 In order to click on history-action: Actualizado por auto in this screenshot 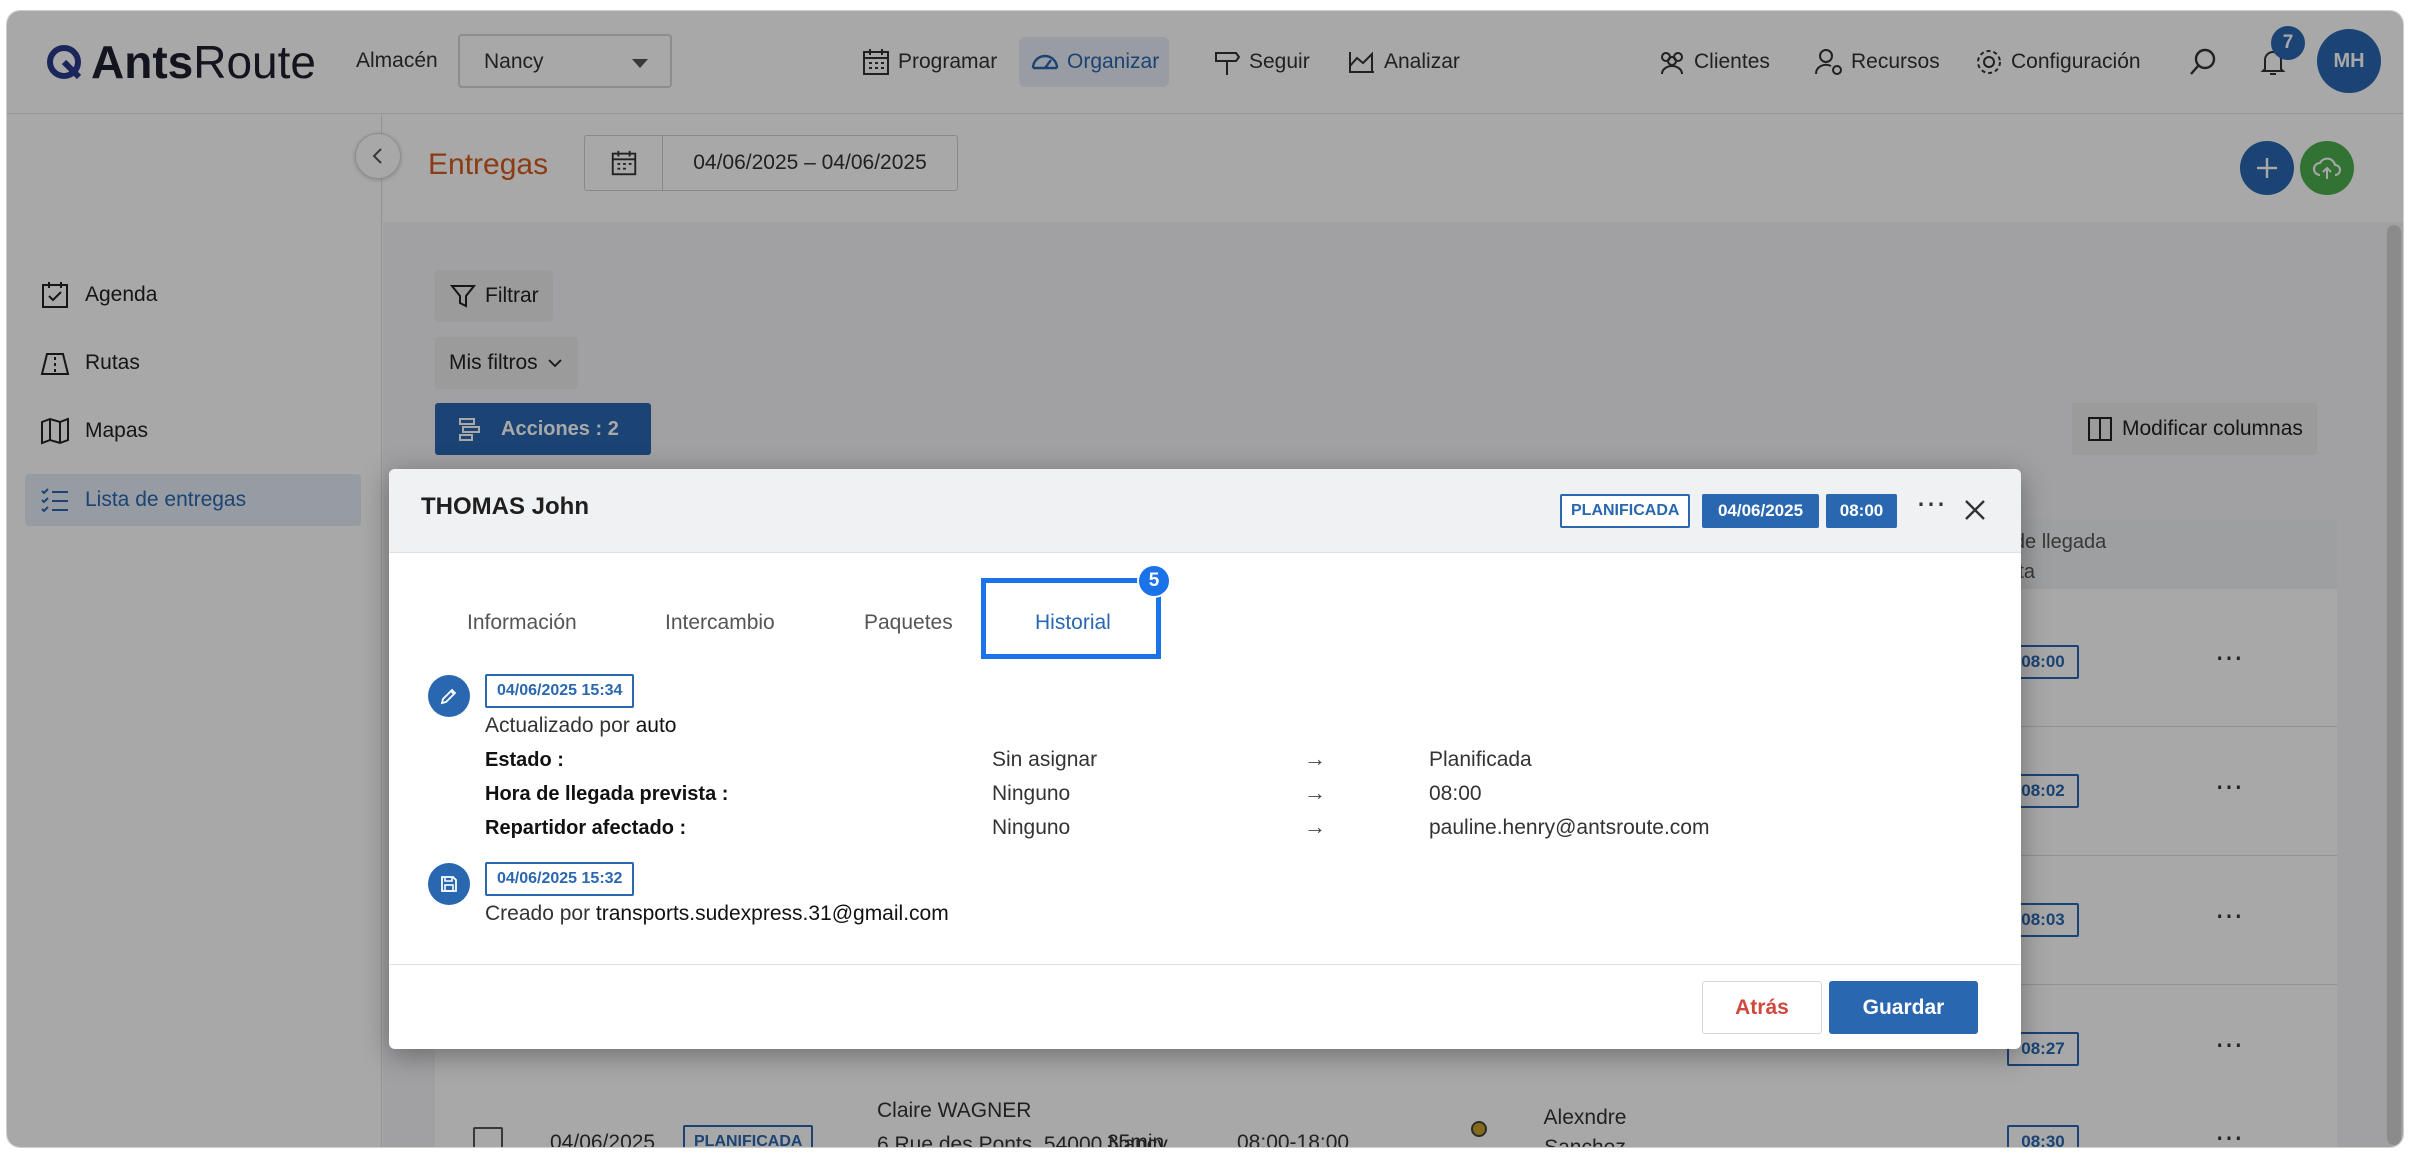, I will do `click(580, 726)`.